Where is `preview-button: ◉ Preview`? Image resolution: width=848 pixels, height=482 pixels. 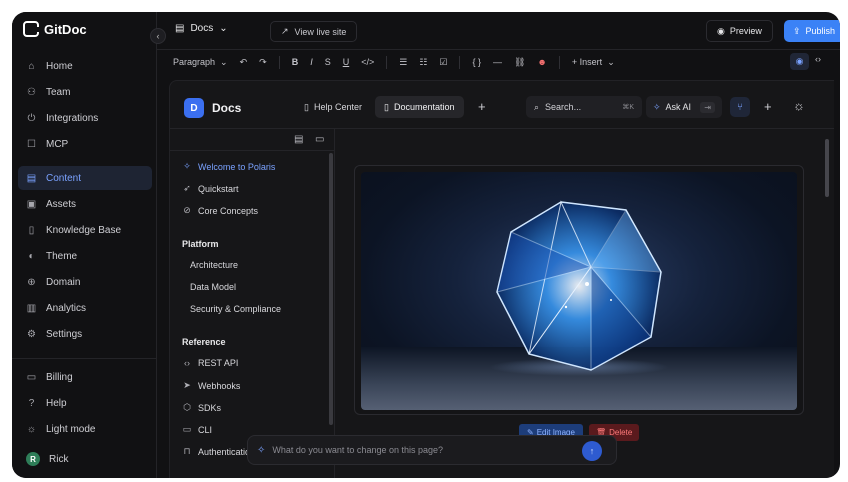 preview-button: ◉ Preview is located at coordinates (739, 31).